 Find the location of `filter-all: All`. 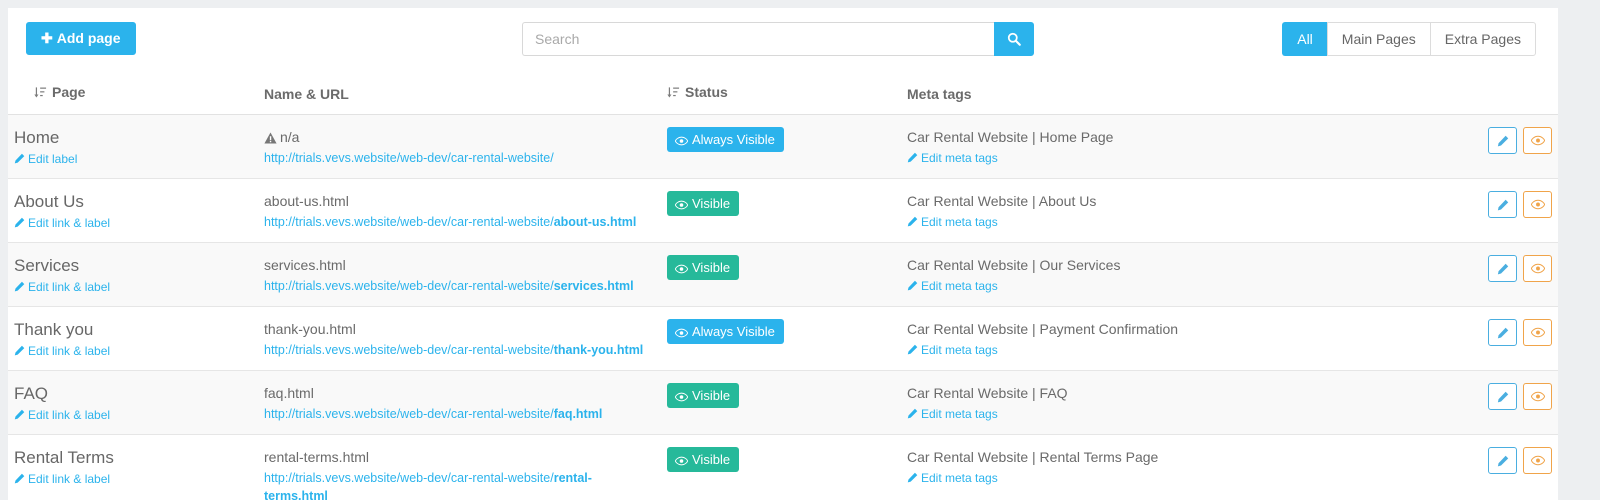

filter-all: All is located at coordinates (1304, 39).